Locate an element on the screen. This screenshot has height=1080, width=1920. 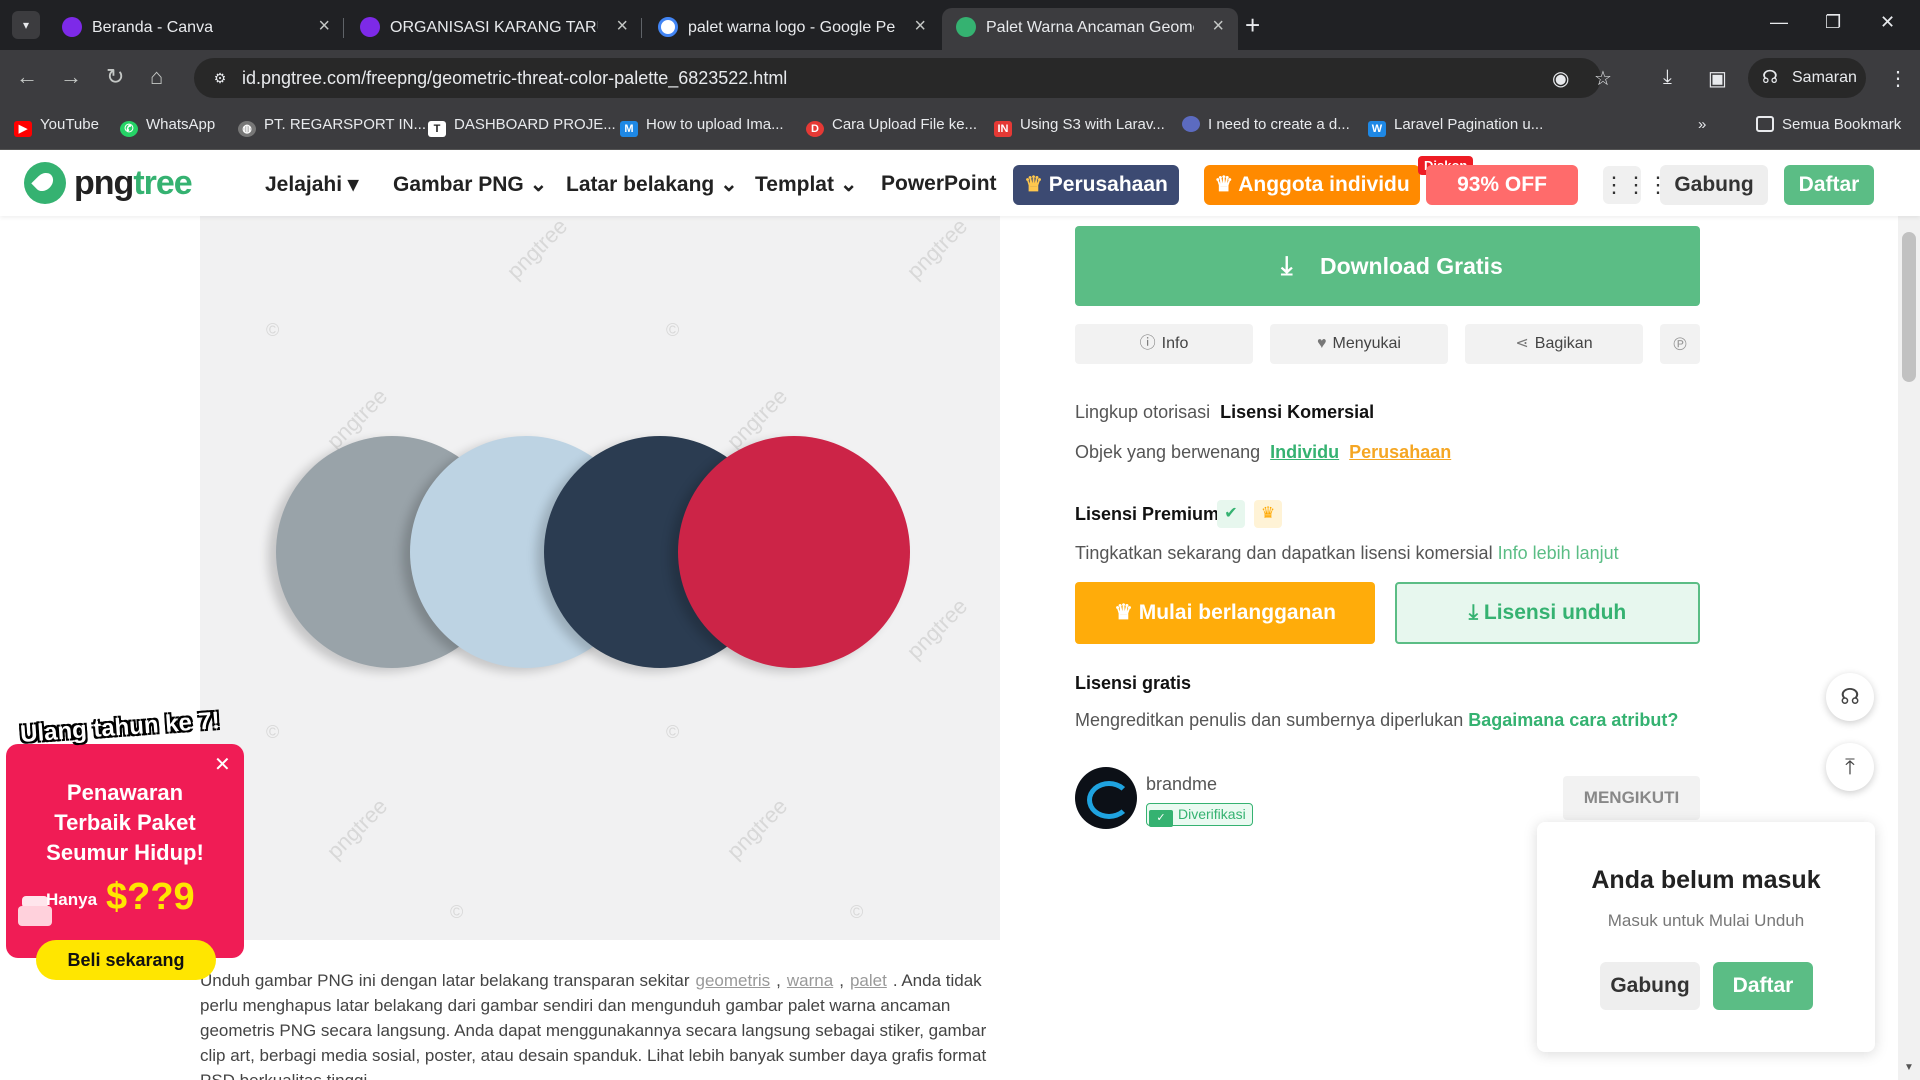
watermark-copyright-icon: © is located at coordinates (273, 330).